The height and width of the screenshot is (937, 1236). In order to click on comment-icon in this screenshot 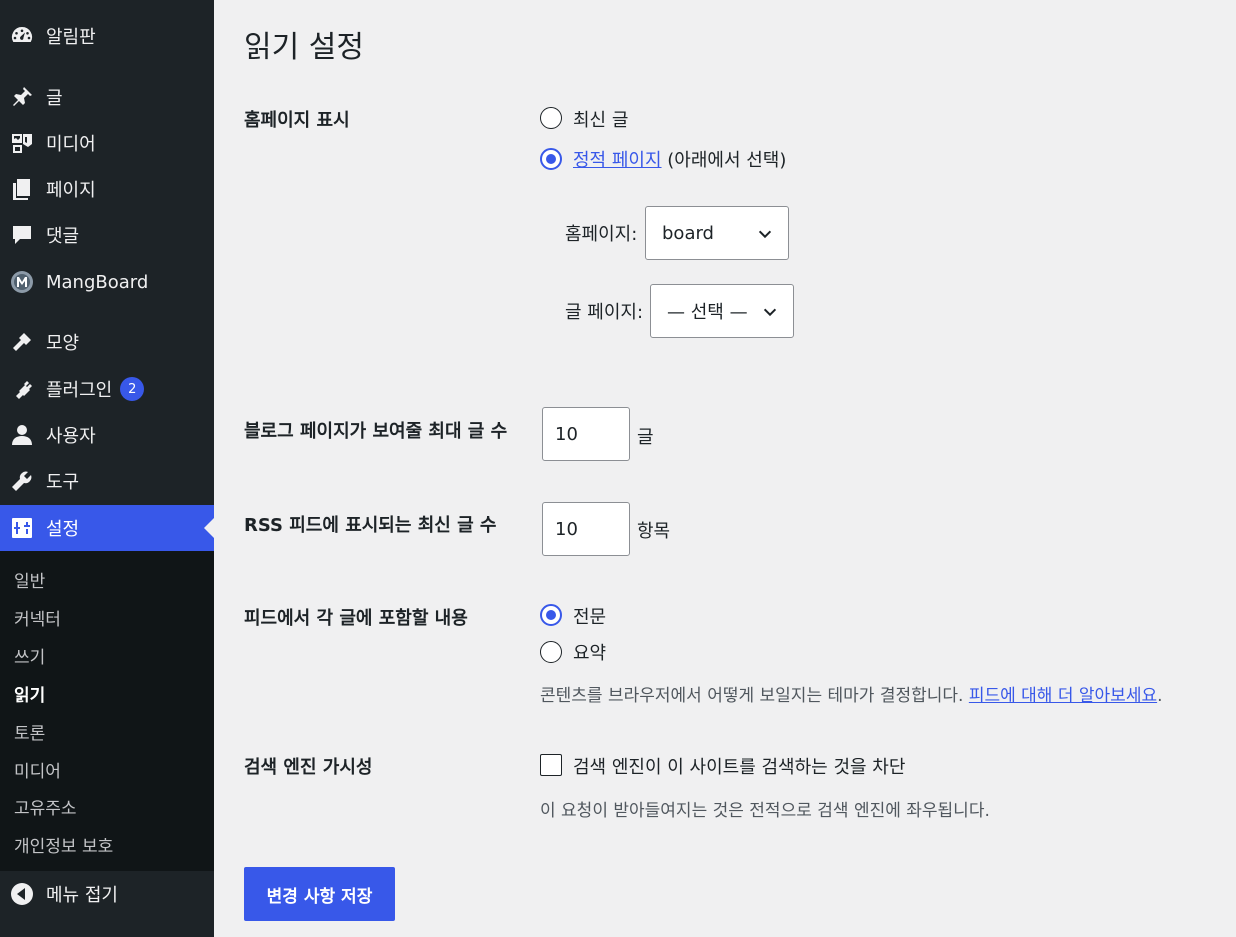, I will do `click(22, 235)`.